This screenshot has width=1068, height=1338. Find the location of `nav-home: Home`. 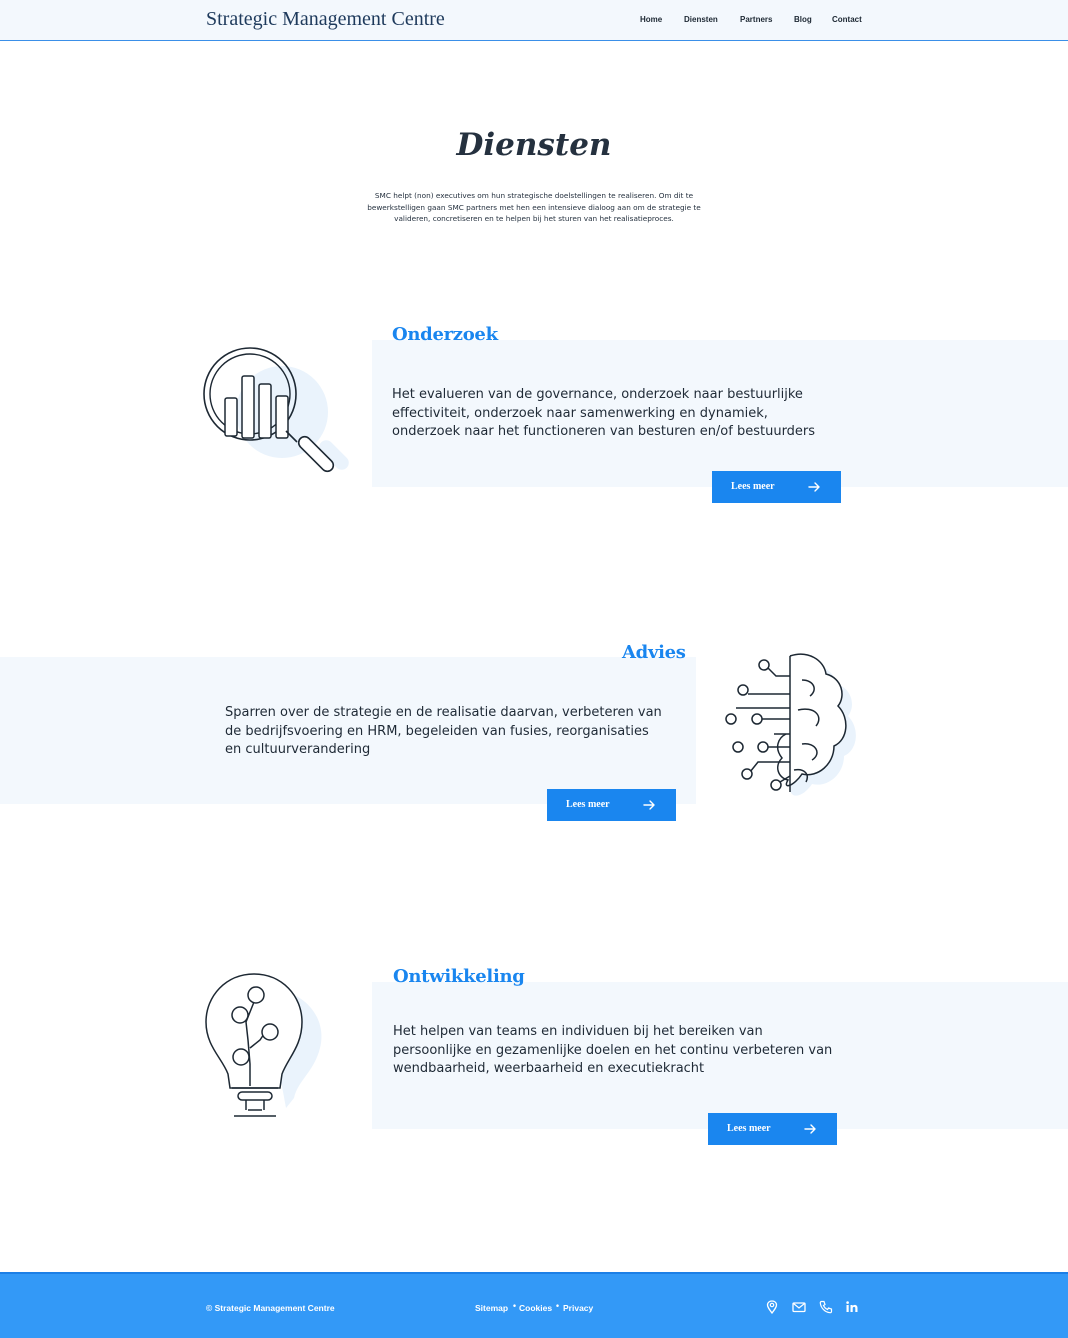

nav-home: Home is located at coordinates (651, 19).